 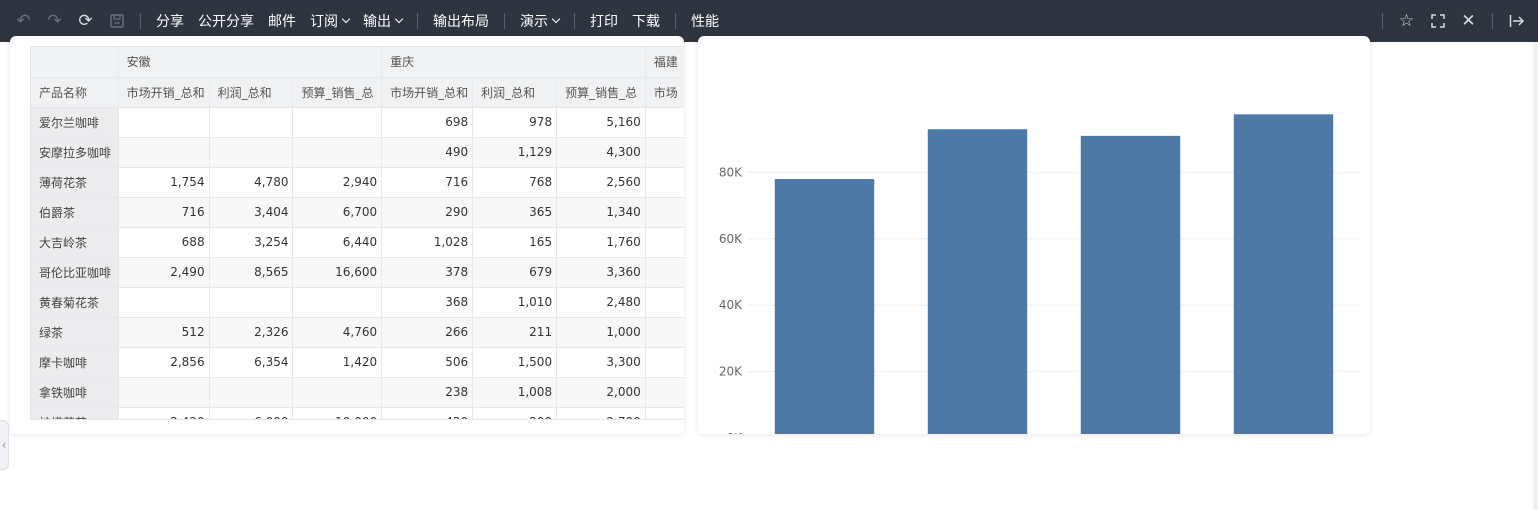 What do you see at coordinates (601, 392) in the screenshot?
I see `value-cell: 2,000` at bounding box center [601, 392].